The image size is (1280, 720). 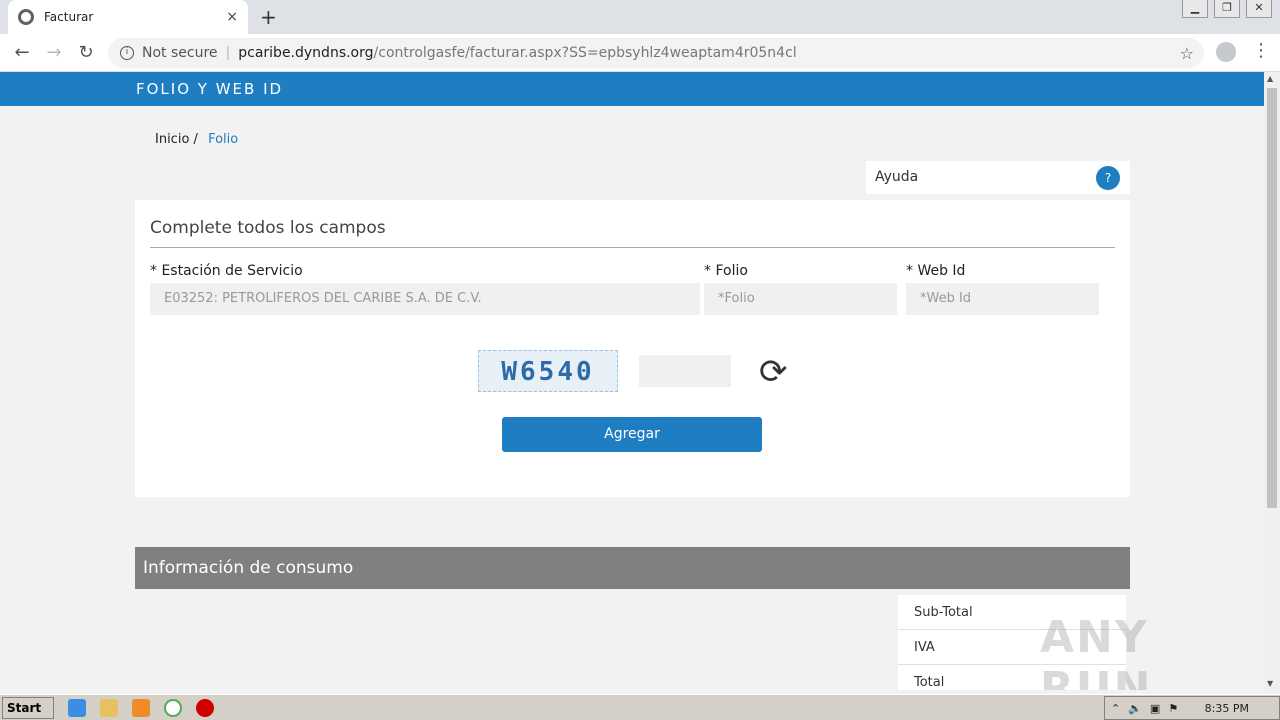 I want to click on url-host: pcaribe.dyndns.org, so click(x=306, y=53).